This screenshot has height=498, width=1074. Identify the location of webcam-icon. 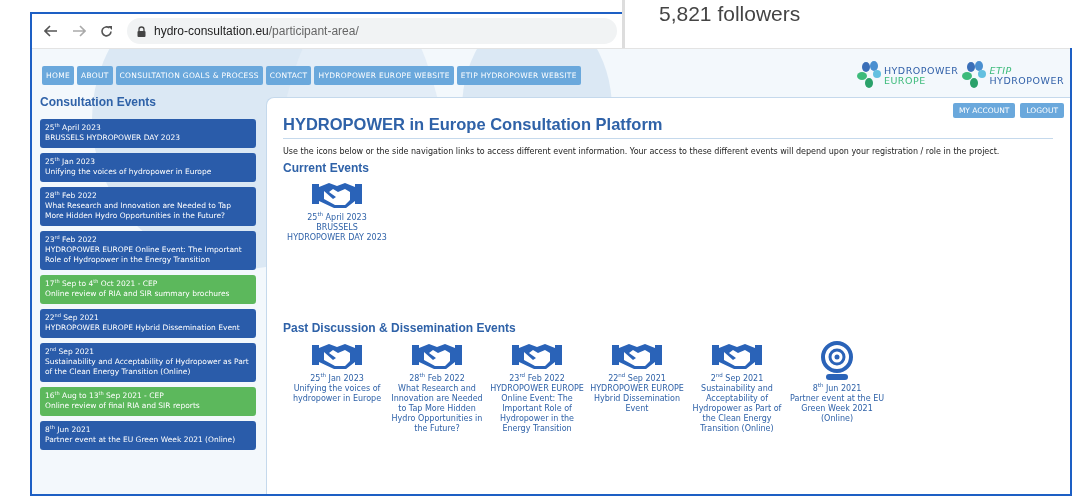
(837, 361).